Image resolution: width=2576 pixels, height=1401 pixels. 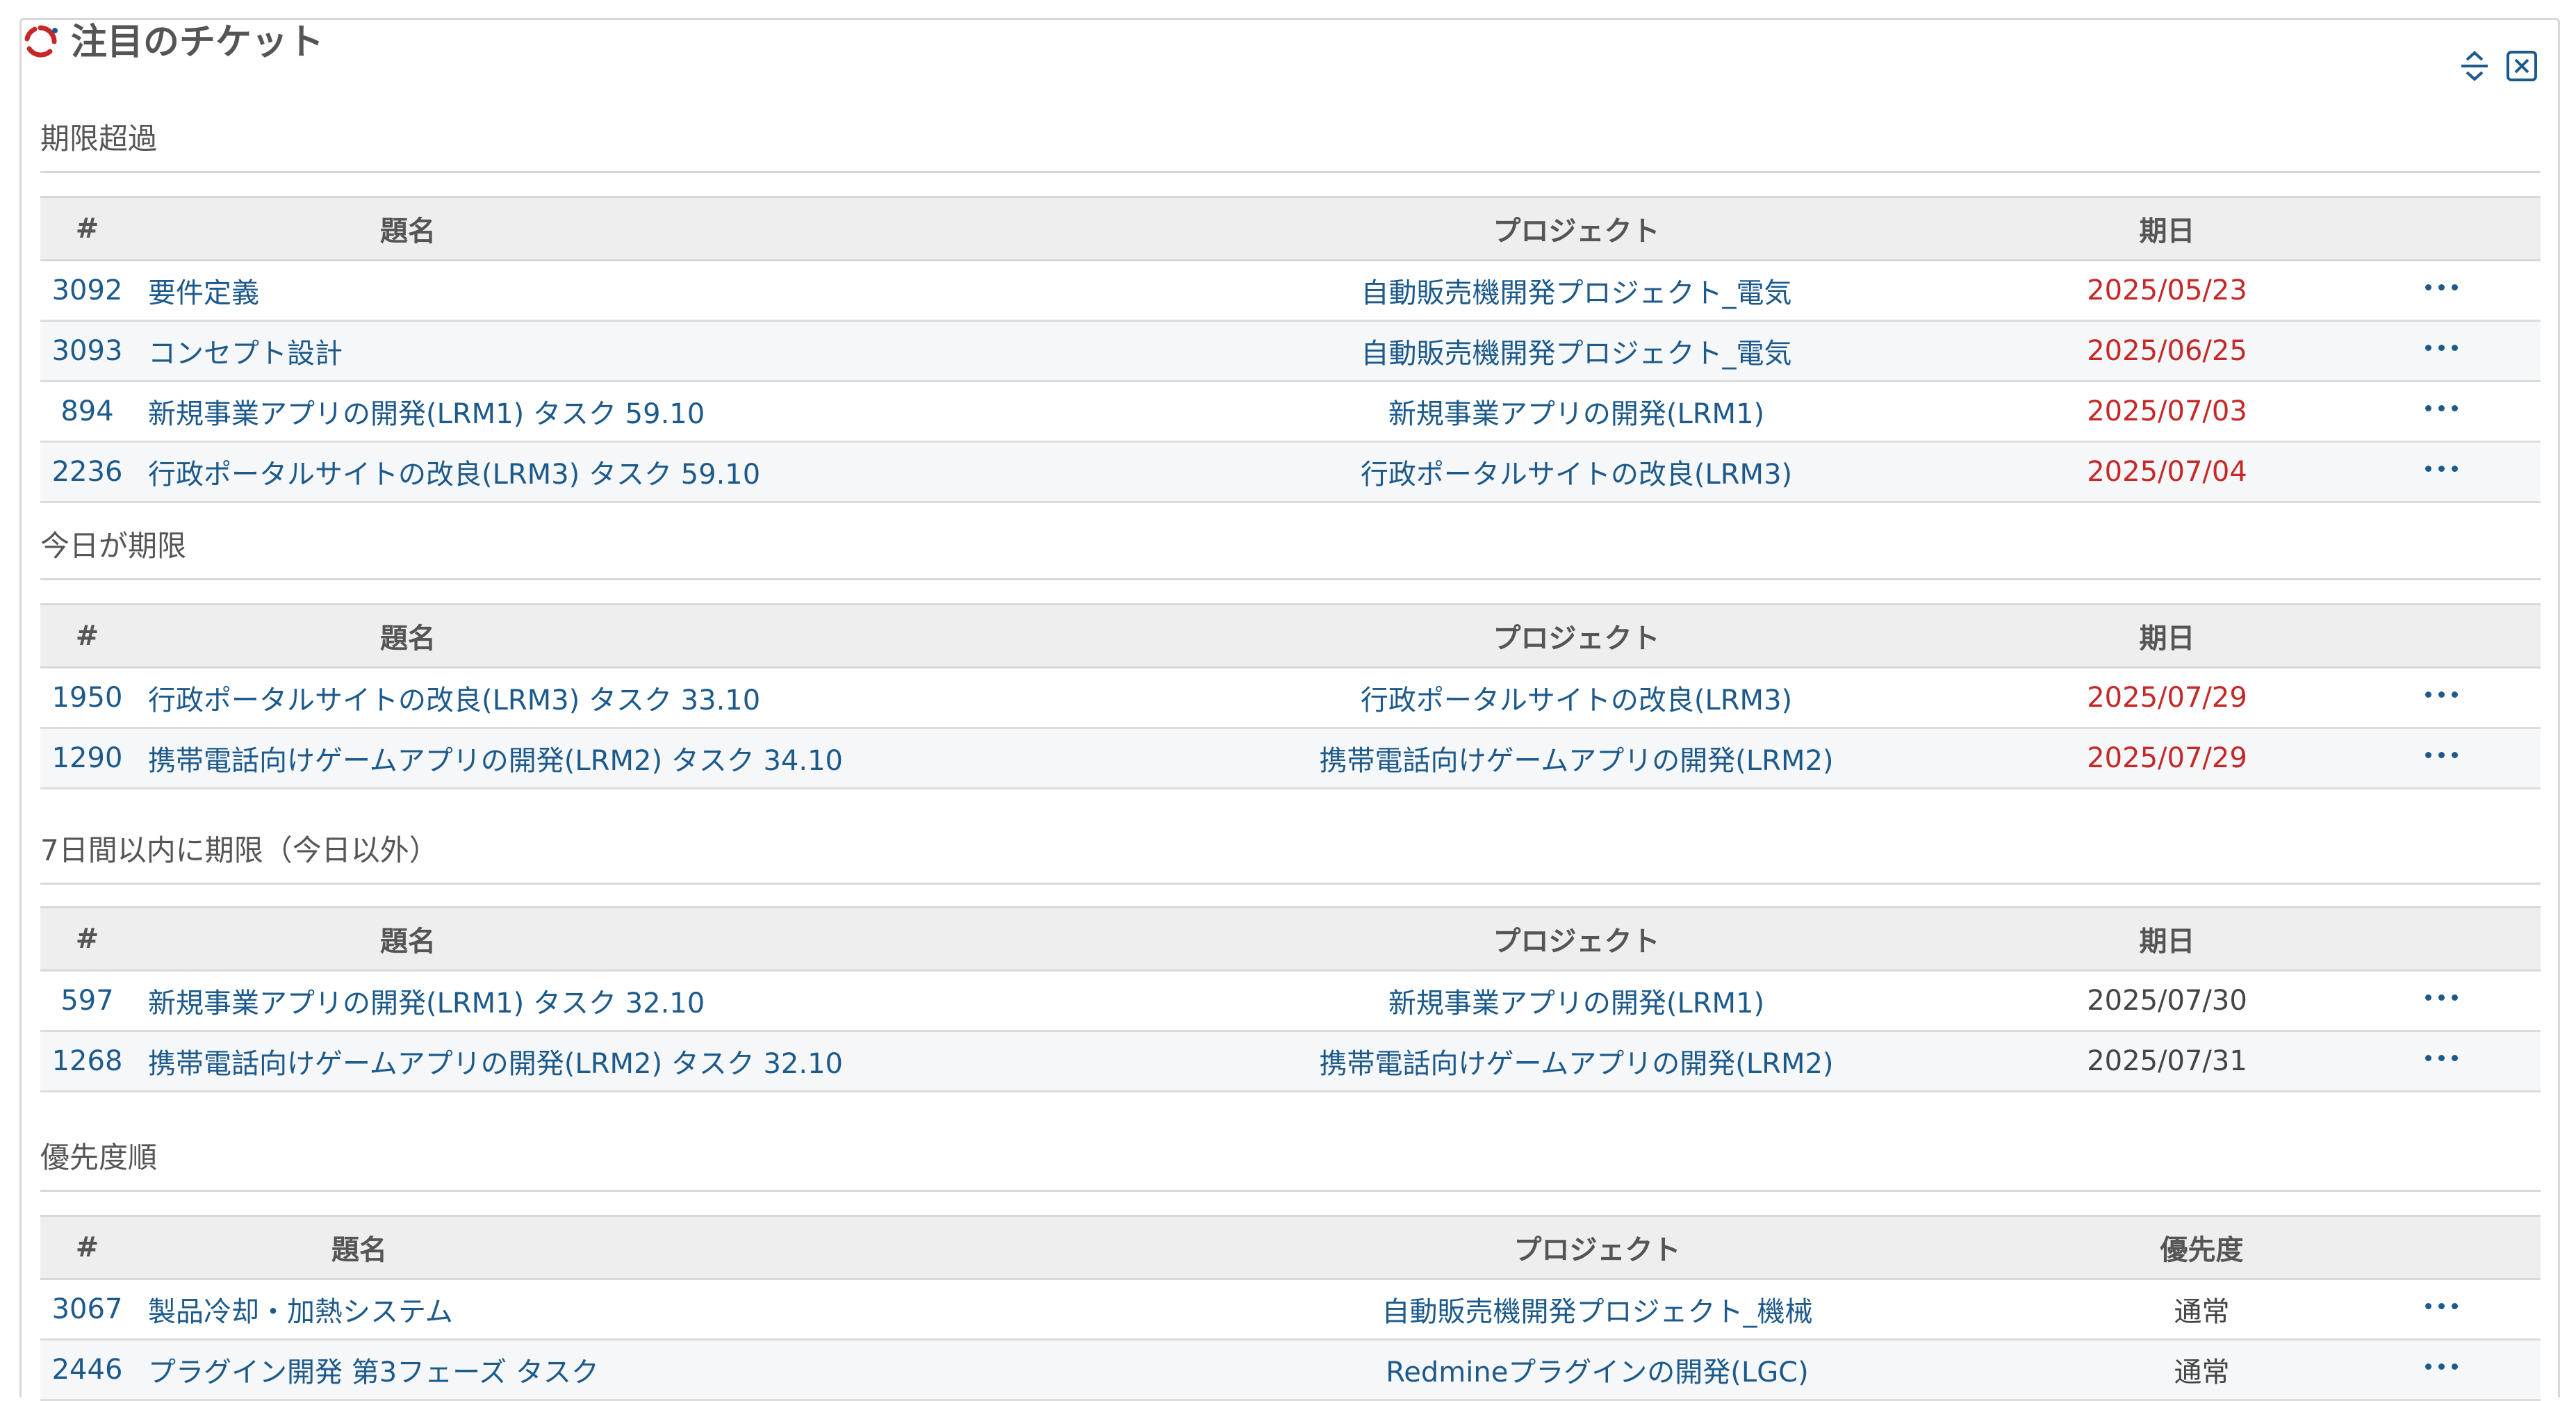 What do you see at coordinates (2202, 1247) in the screenshot?
I see `column-header-priority: 優先度` at bounding box center [2202, 1247].